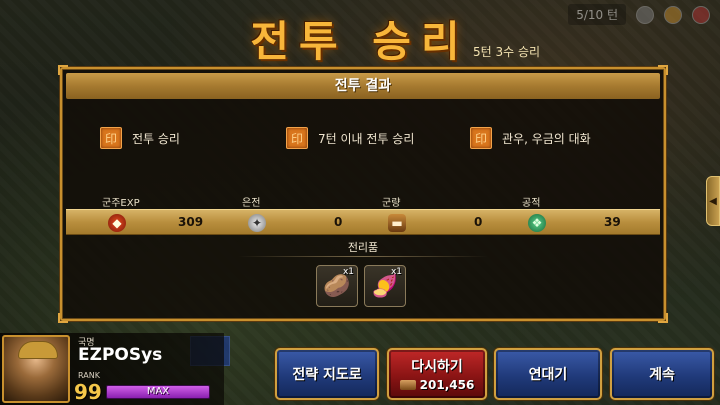  I want to click on chronicle-label: 연대기, so click(548, 375).